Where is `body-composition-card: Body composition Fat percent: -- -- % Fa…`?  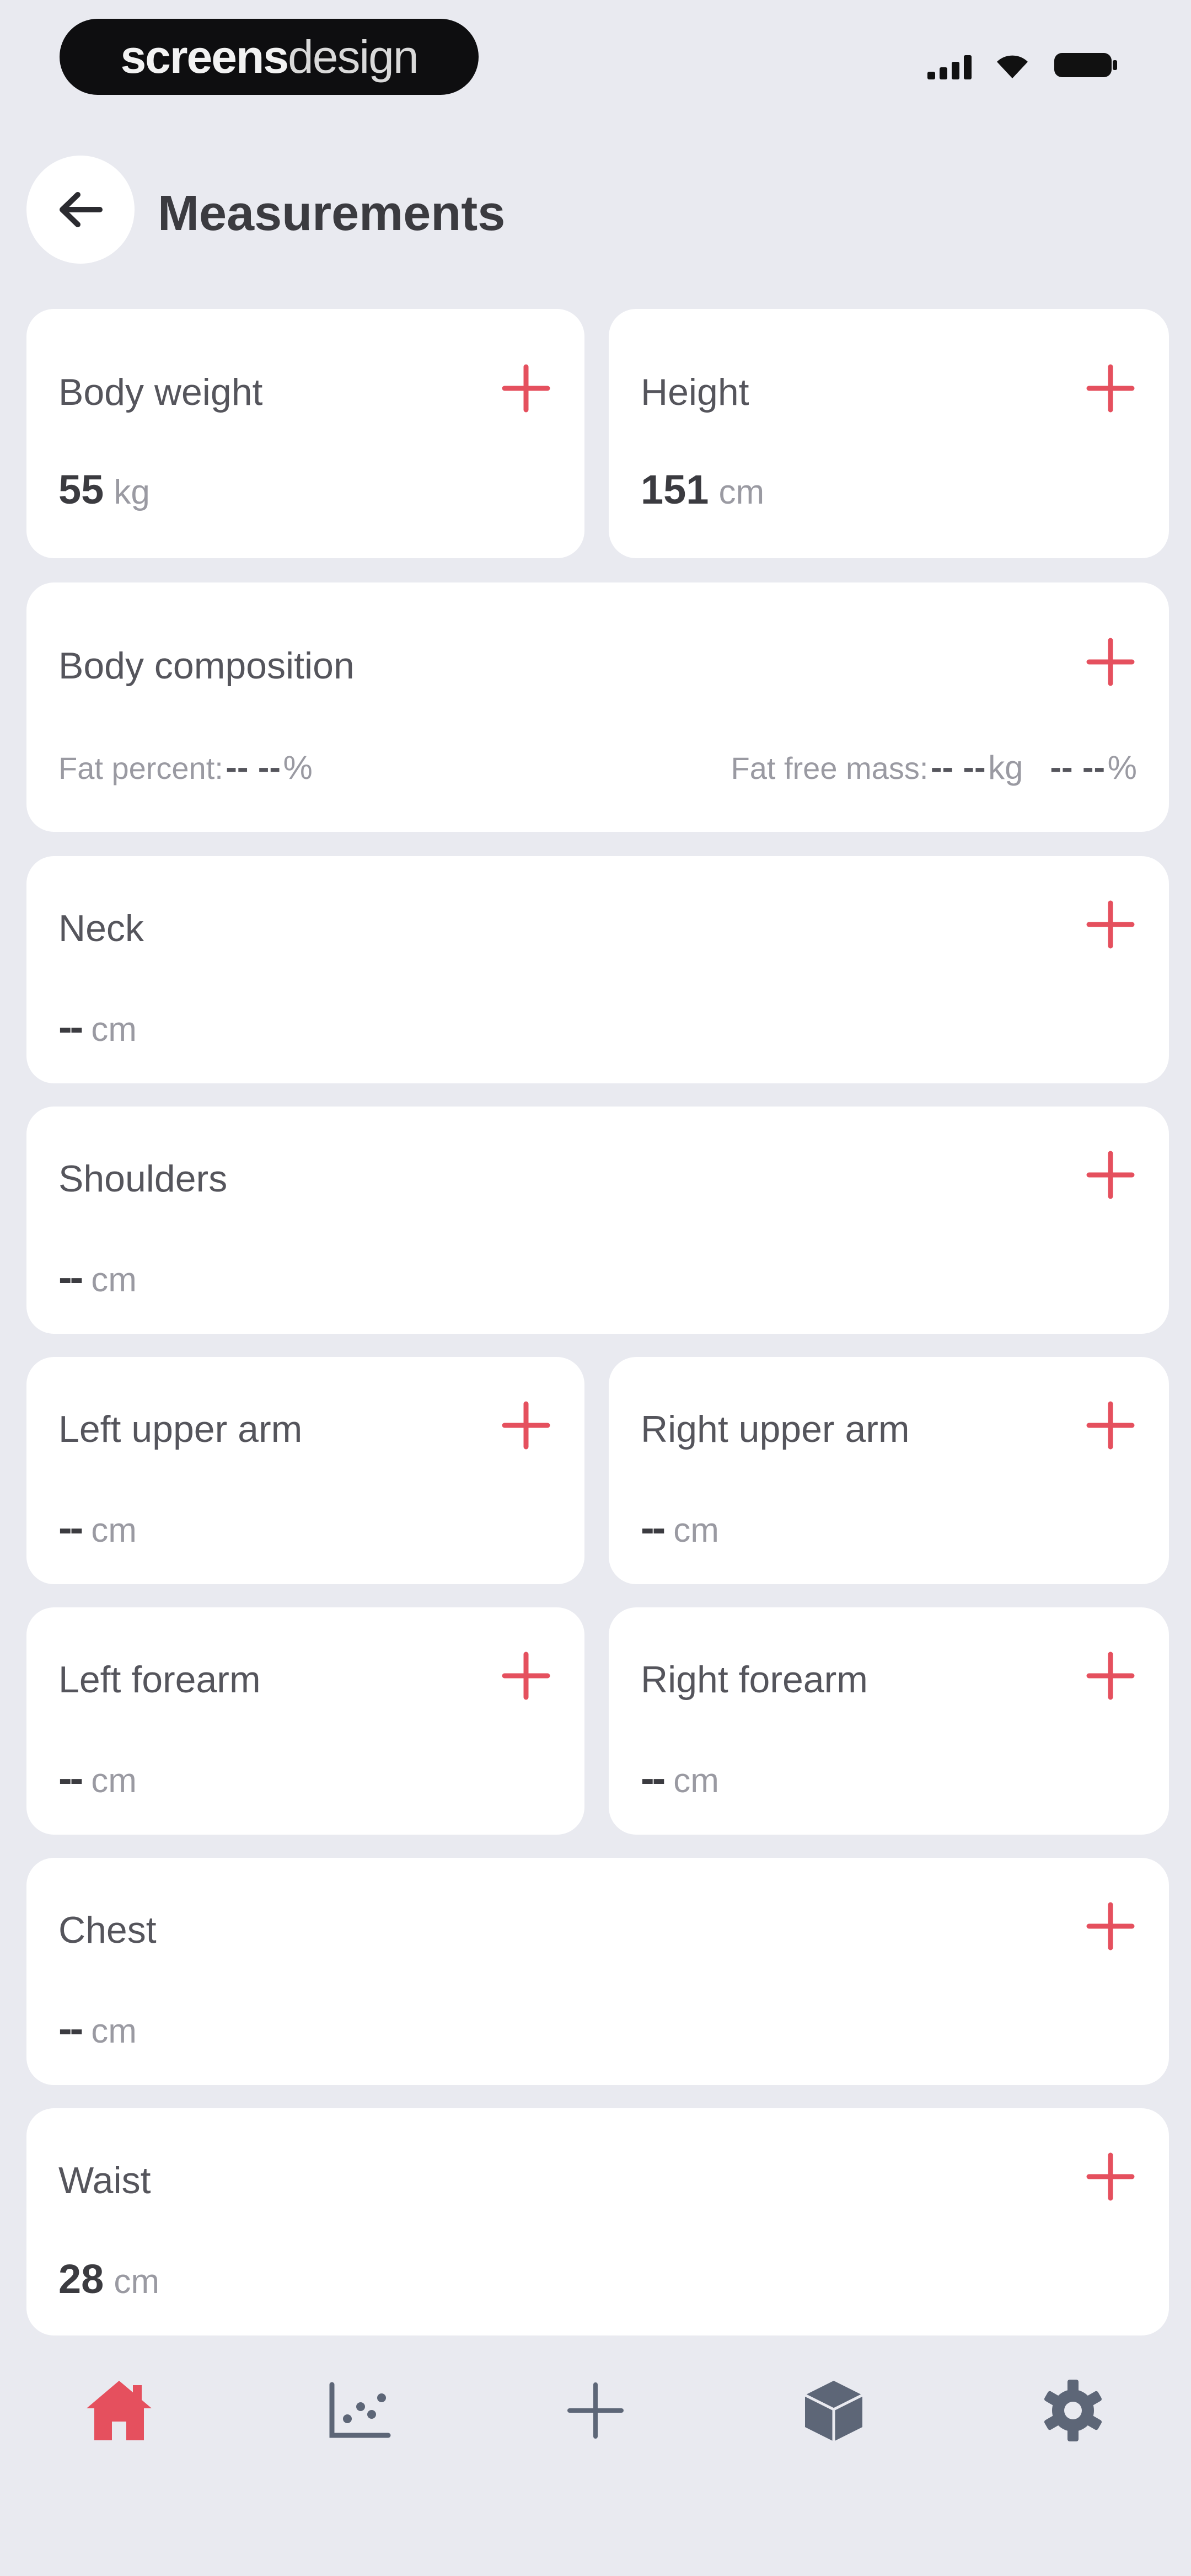
body-composition-card: Body composition Fat percent: -- -- % Fa… is located at coordinates (597, 707).